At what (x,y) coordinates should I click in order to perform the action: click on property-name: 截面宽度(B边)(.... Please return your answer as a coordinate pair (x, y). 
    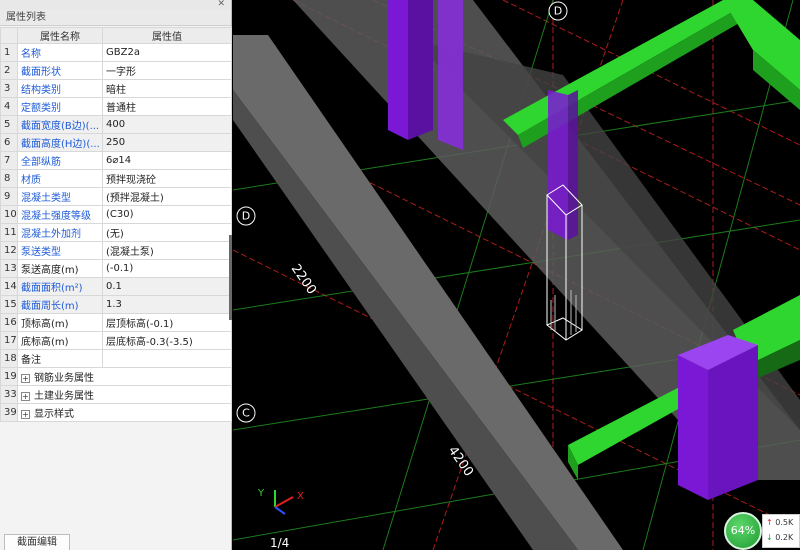
    Looking at the image, I should click on (60, 124).